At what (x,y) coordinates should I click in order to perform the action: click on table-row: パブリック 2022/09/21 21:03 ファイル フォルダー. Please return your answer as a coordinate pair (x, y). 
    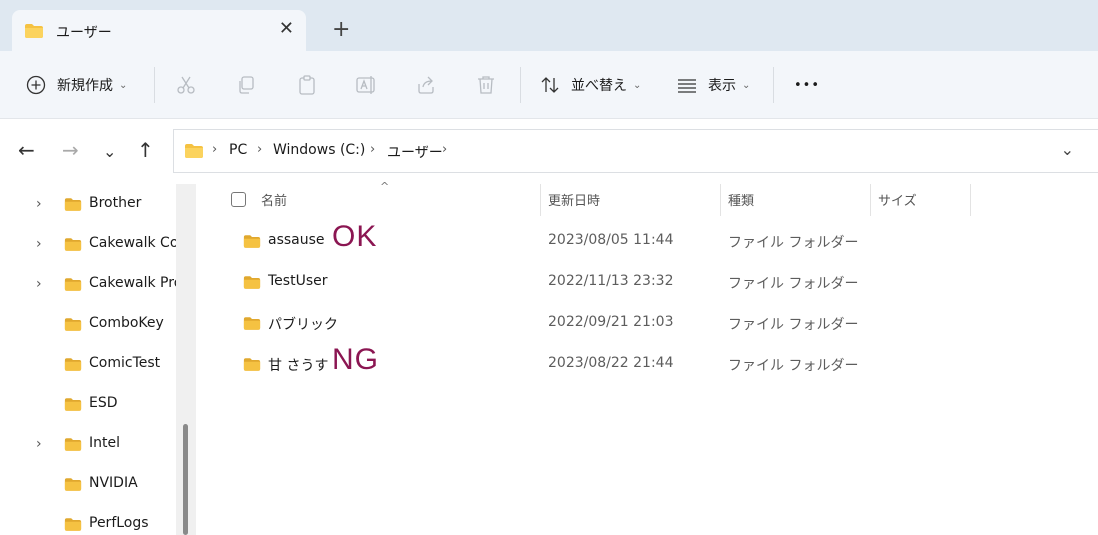
    Looking at the image, I should click on (664, 324).